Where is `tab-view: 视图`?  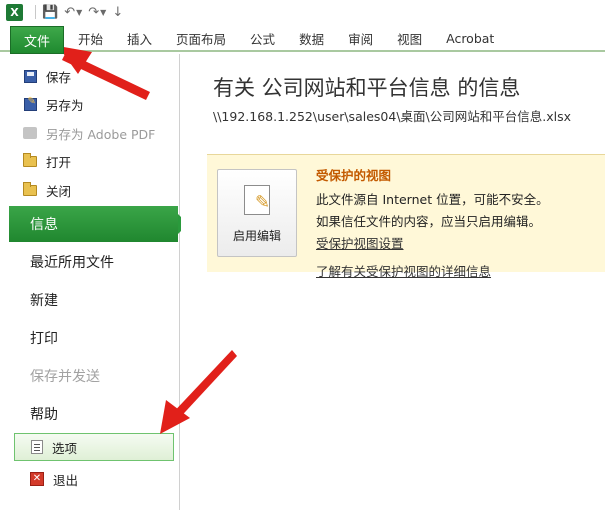 tab-view: 视图 is located at coordinates (409, 38).